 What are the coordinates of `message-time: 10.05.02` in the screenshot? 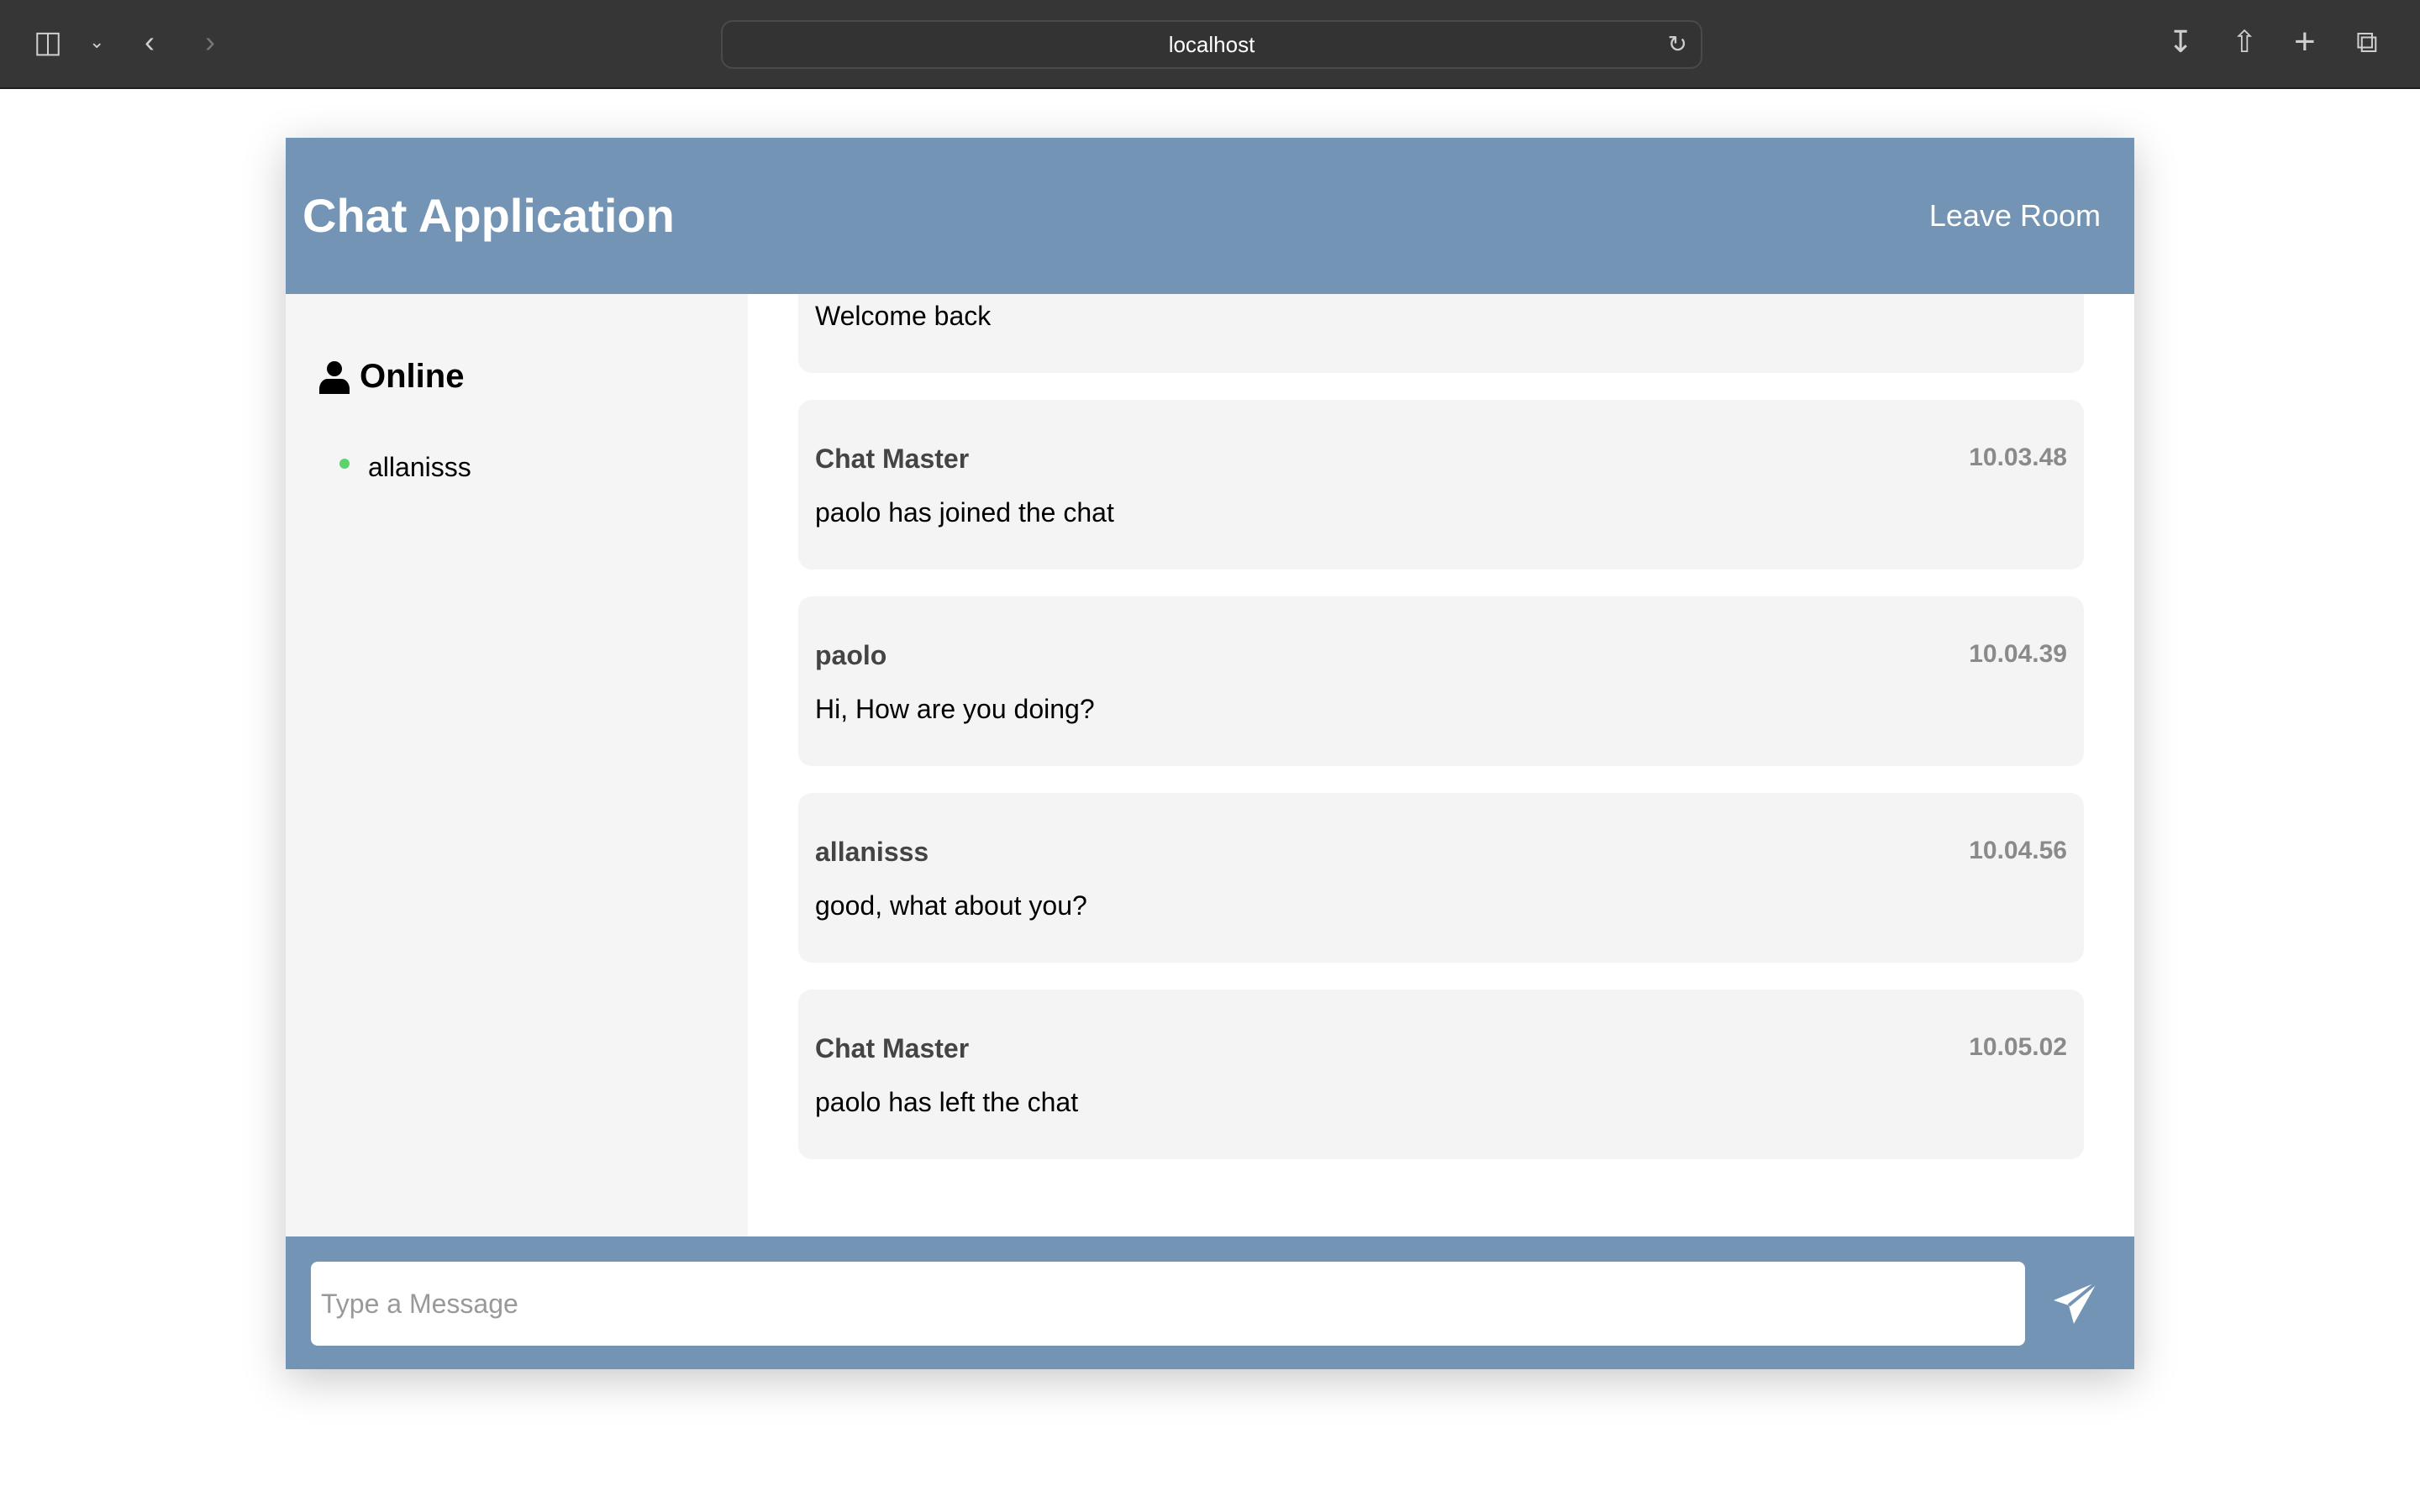 It's located at (2018, 1047).